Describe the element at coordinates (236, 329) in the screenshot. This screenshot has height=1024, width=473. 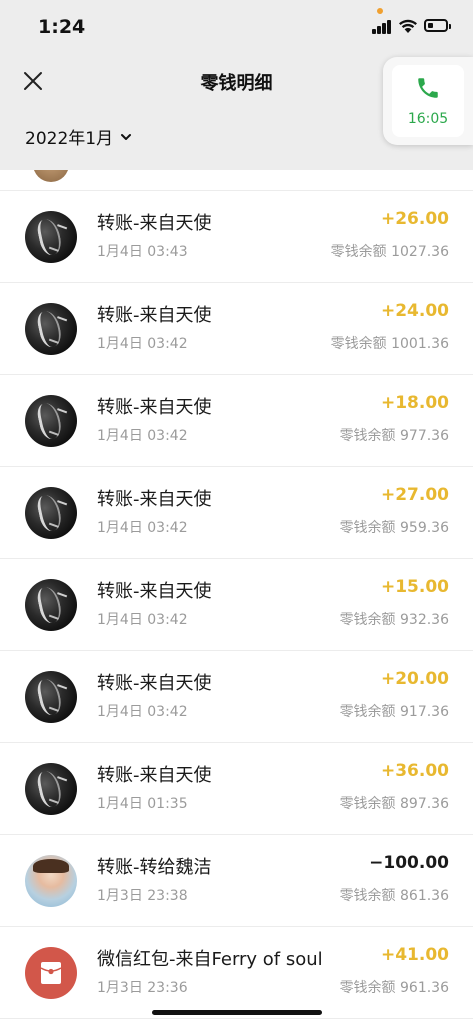
I see `list-item: 转账-来自天使 1月4日 03:42 +24.00 零钱余额 1001.36` at that location.